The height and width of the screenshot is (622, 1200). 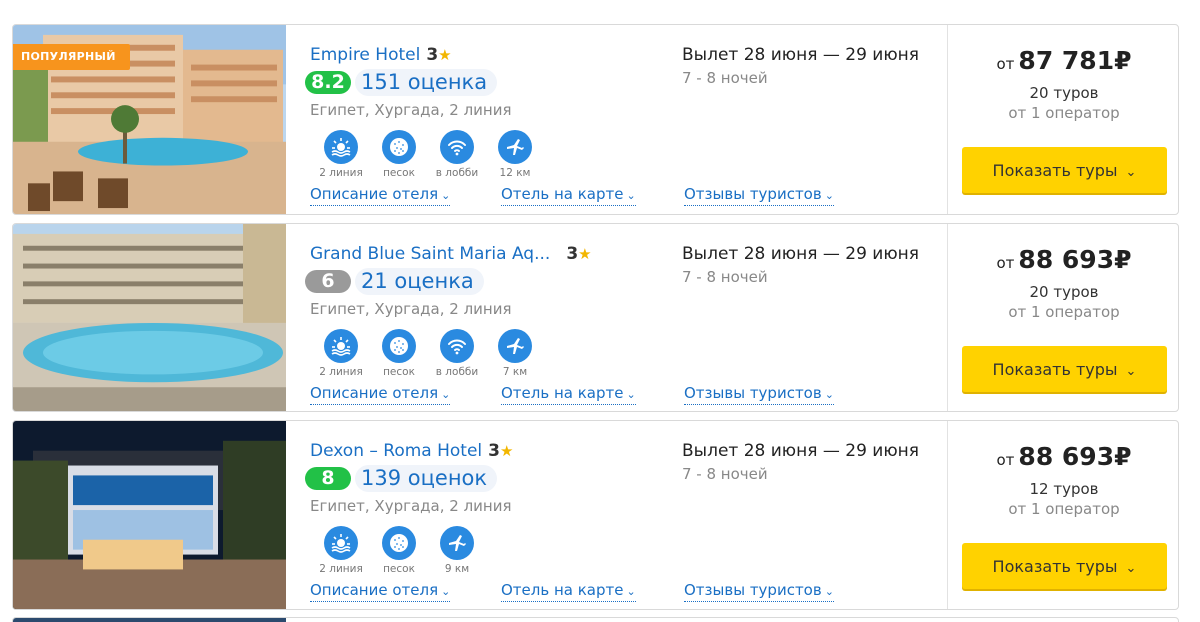 What do you see at coordinates (426, 82) in the screenshot?
I see `reviews-count: 151 оценка` at bounding box center [426, 82].